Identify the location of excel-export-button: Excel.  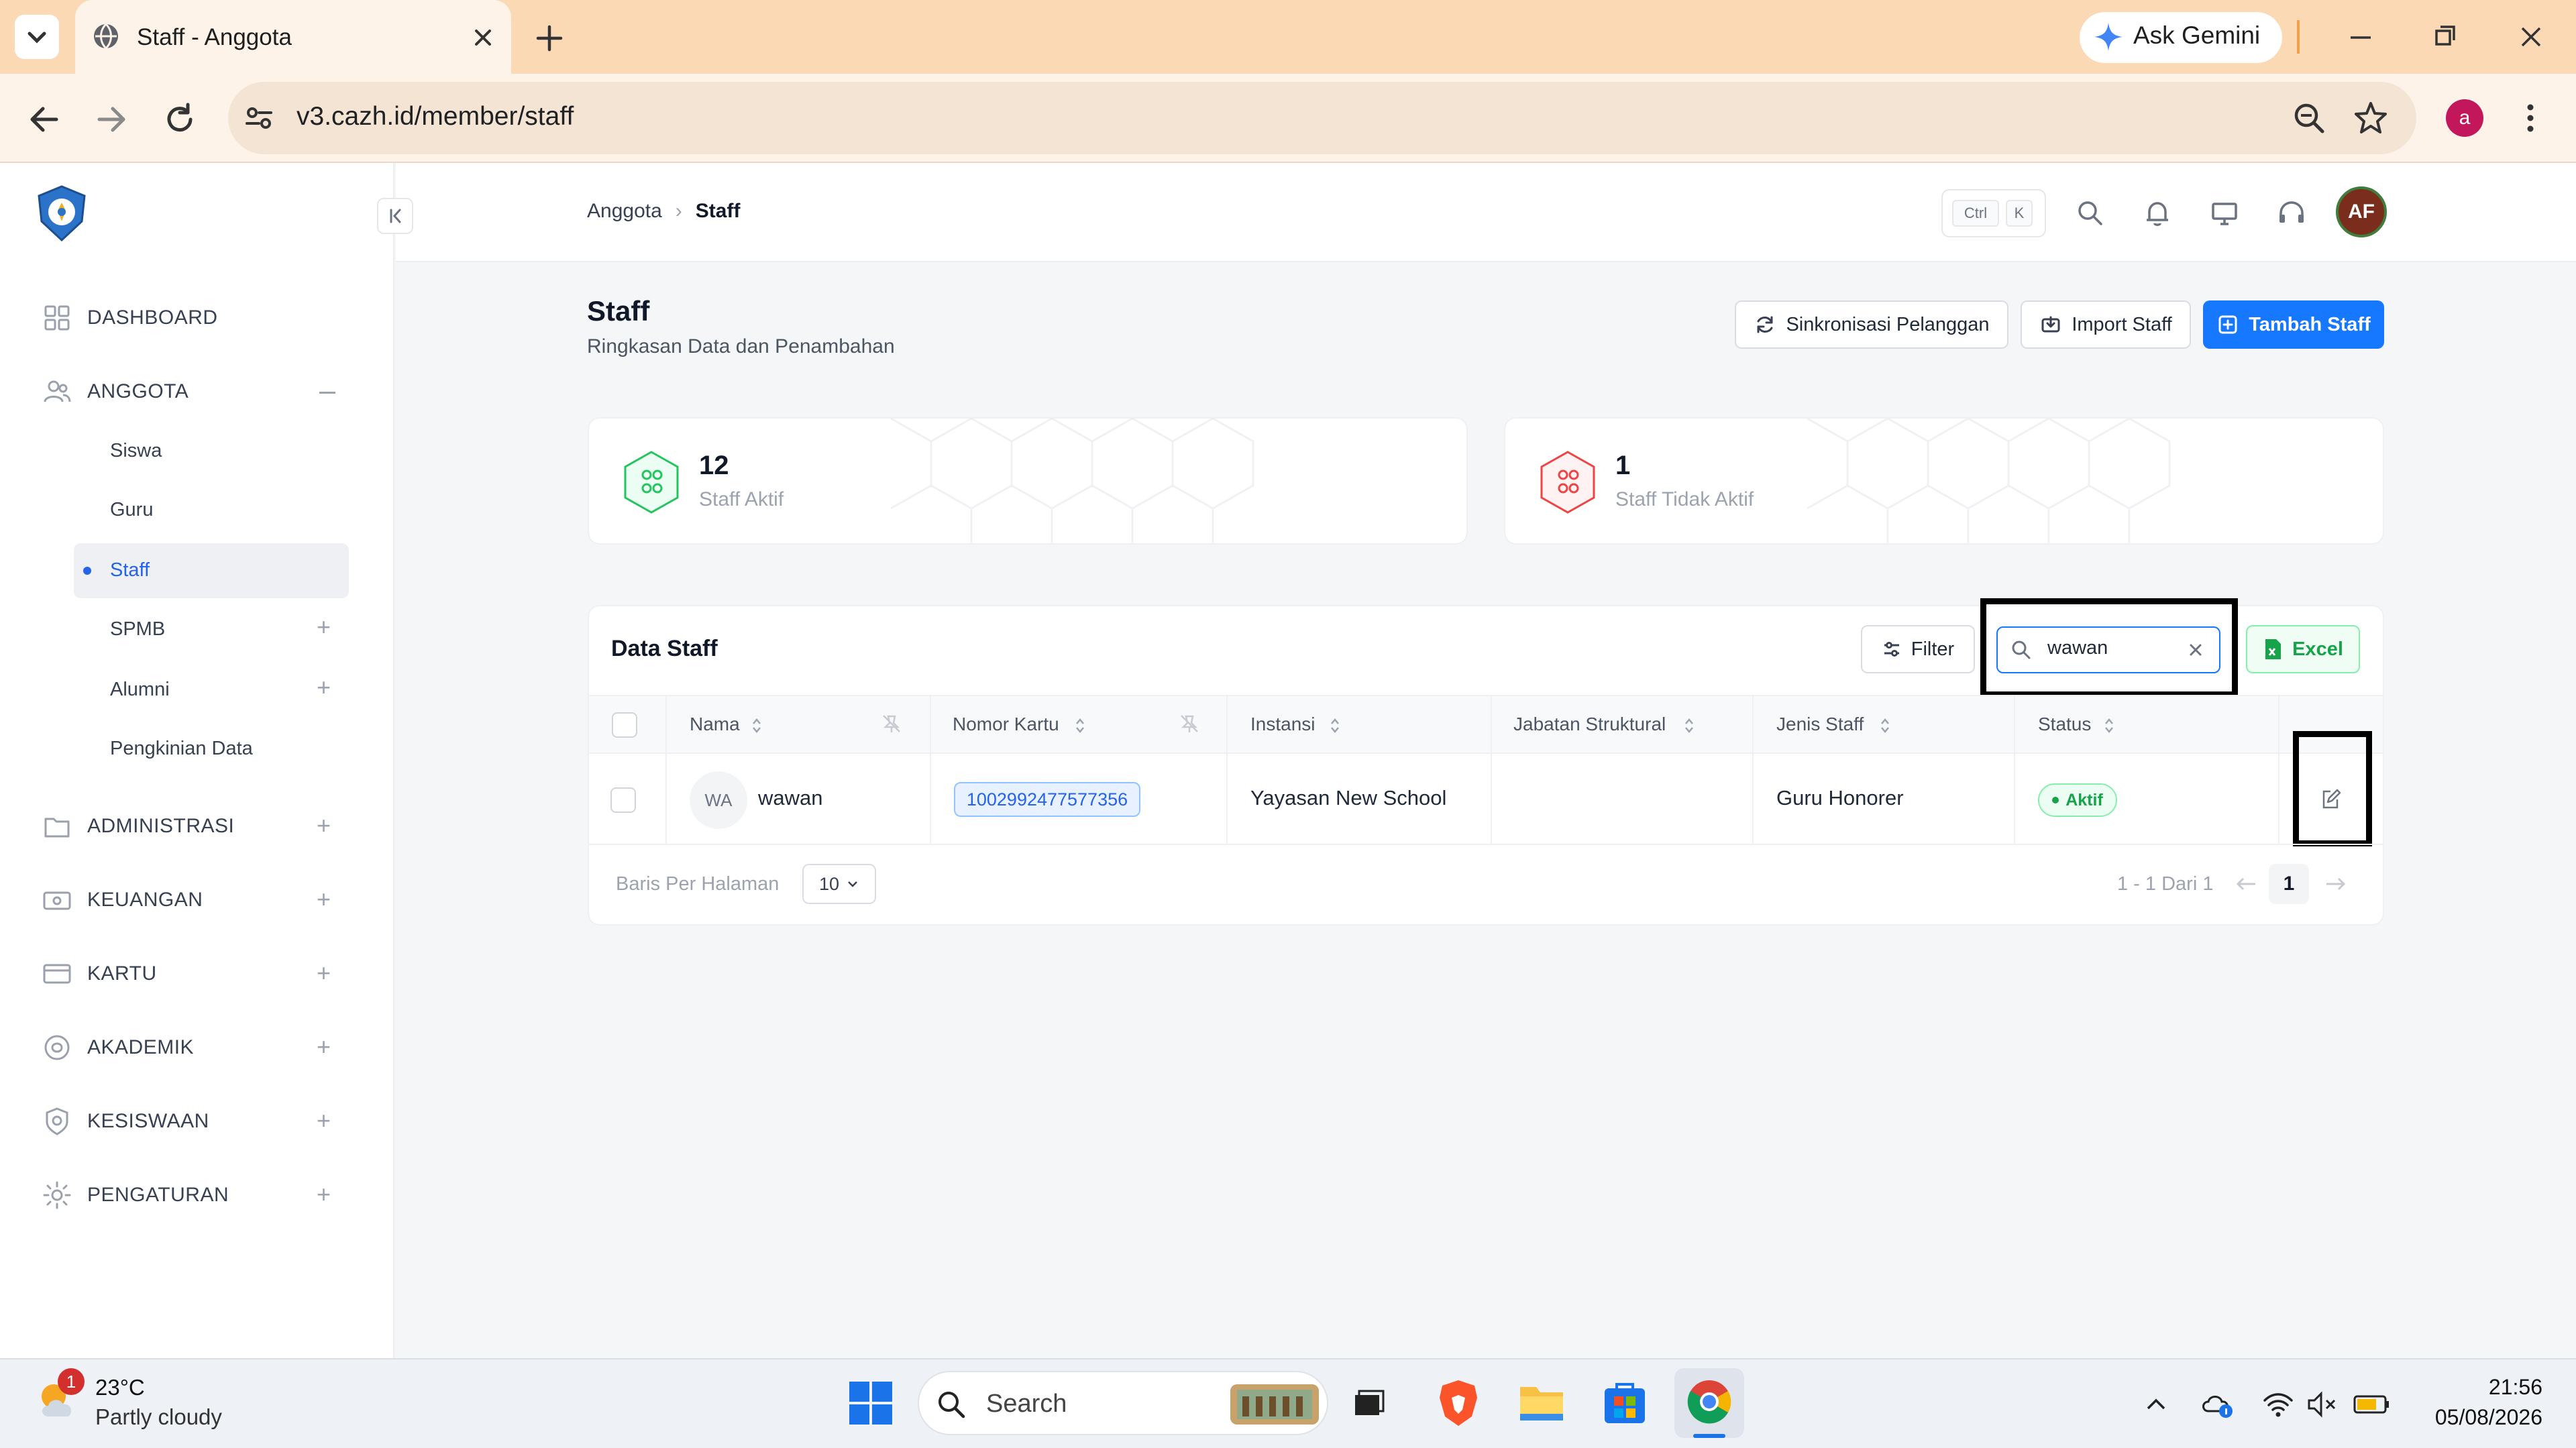
(2303, 649).